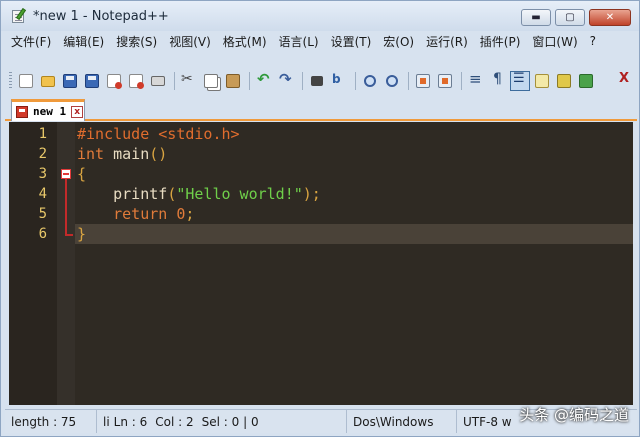 The width and height of the screenshot is (640, 437). I want to click on find-button, so click(317, 81).